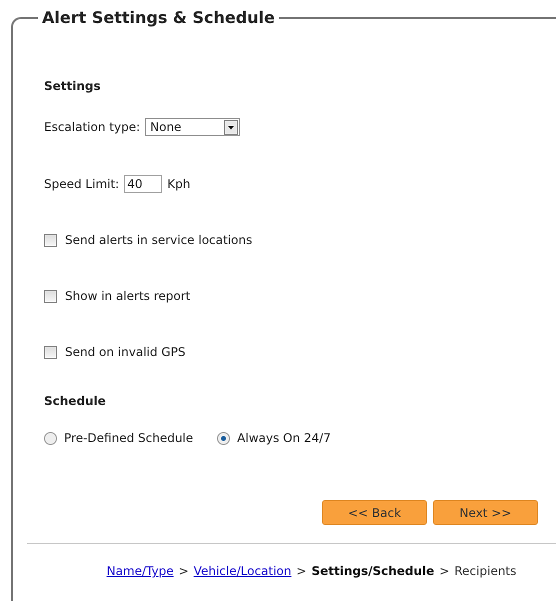 The width and height of the screenshot is (556, 601). What do you see at coordinates (485, 512) in the screenshot?
I see `next-button: Next >>` at bounding box center [485, 512].